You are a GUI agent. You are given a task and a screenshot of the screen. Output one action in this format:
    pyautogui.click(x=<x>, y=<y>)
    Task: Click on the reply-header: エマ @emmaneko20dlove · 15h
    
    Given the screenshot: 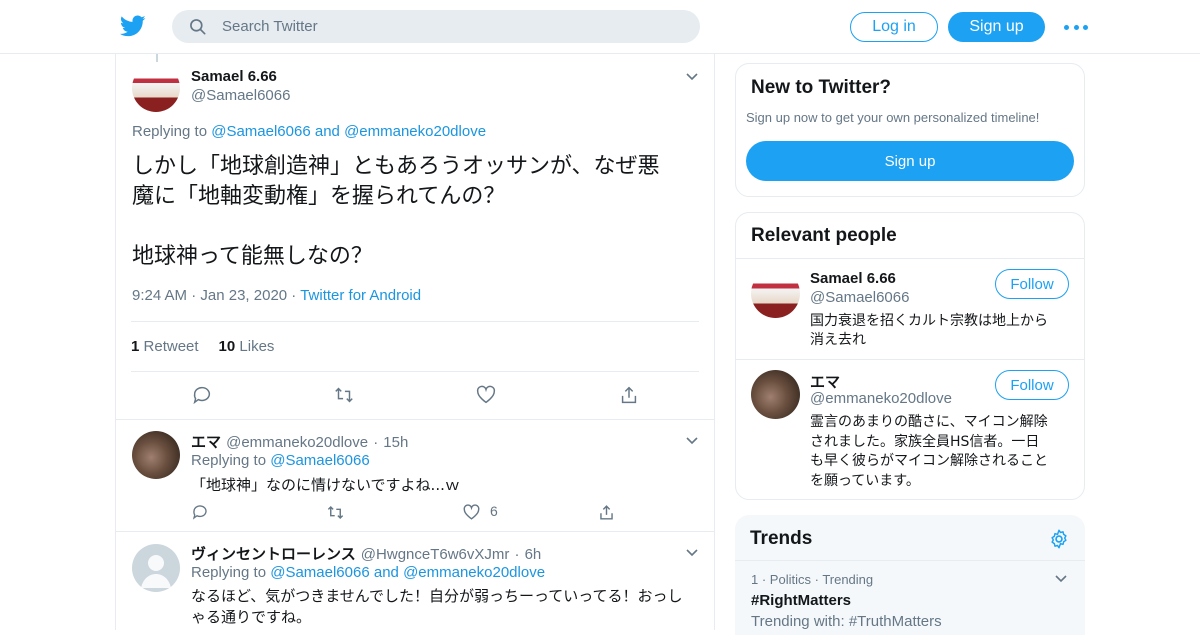 What is the action you would take?
    pyautogui.click(x=299, y=441)
    